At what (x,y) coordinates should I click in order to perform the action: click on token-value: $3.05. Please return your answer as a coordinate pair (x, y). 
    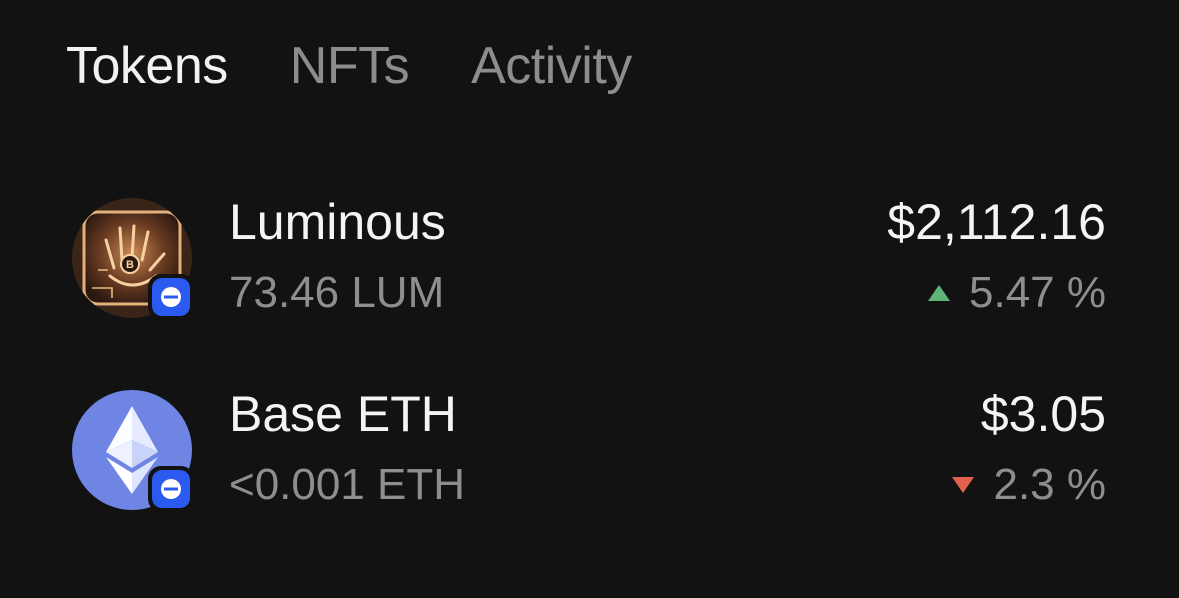
    Looking at the image, I should click on (1043, 414).